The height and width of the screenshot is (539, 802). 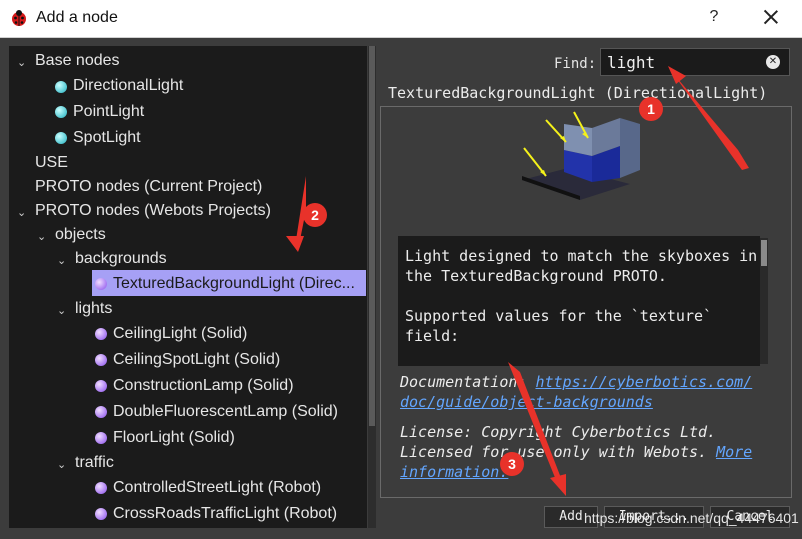 What do you see at coordinates (153, 211) in the screenshot?
I see `tree-item-proto-webots: PROTO nodes (Webots Projects)` at bounding box center [153, 211].